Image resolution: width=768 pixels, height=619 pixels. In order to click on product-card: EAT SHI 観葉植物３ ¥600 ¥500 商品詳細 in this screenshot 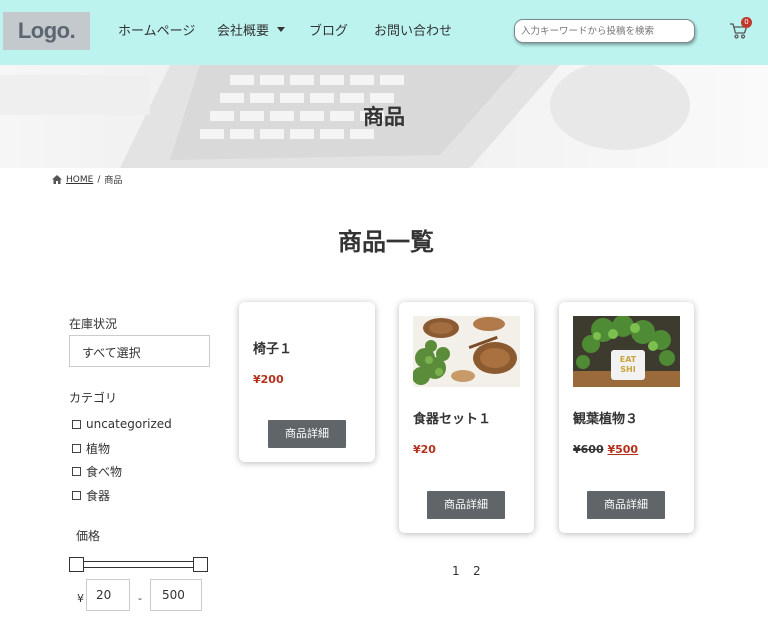, I will do `click(626, 417)`.